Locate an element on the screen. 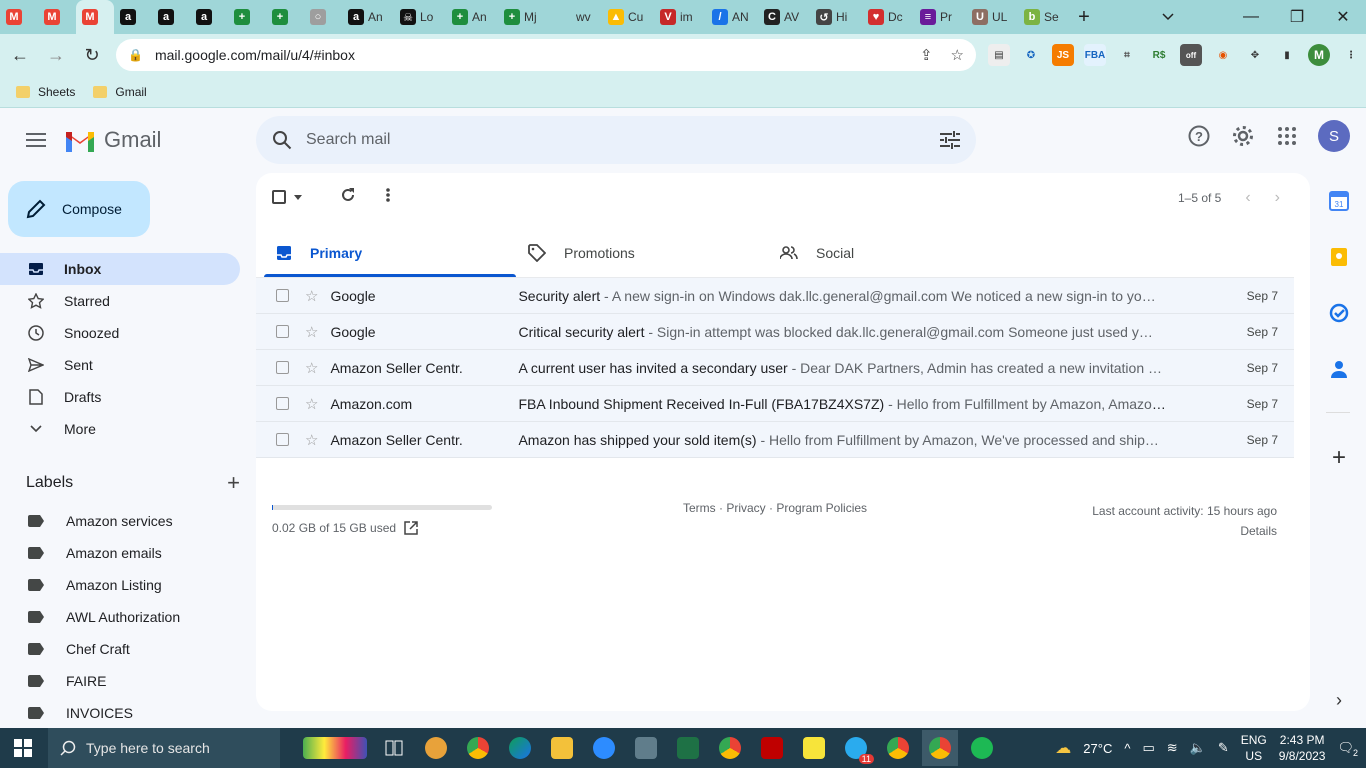  filezilla-icon is located at coordinates (772, 748).